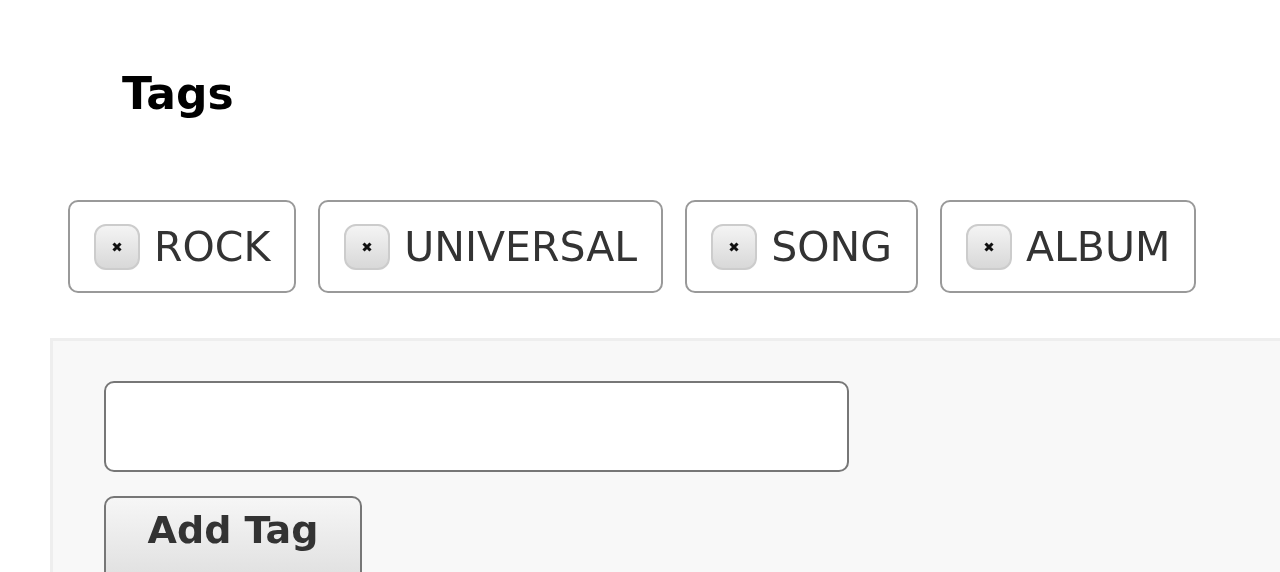 This screenshot has height=572, width=1280. I want to click on tag-input-field, so click(476, 426).